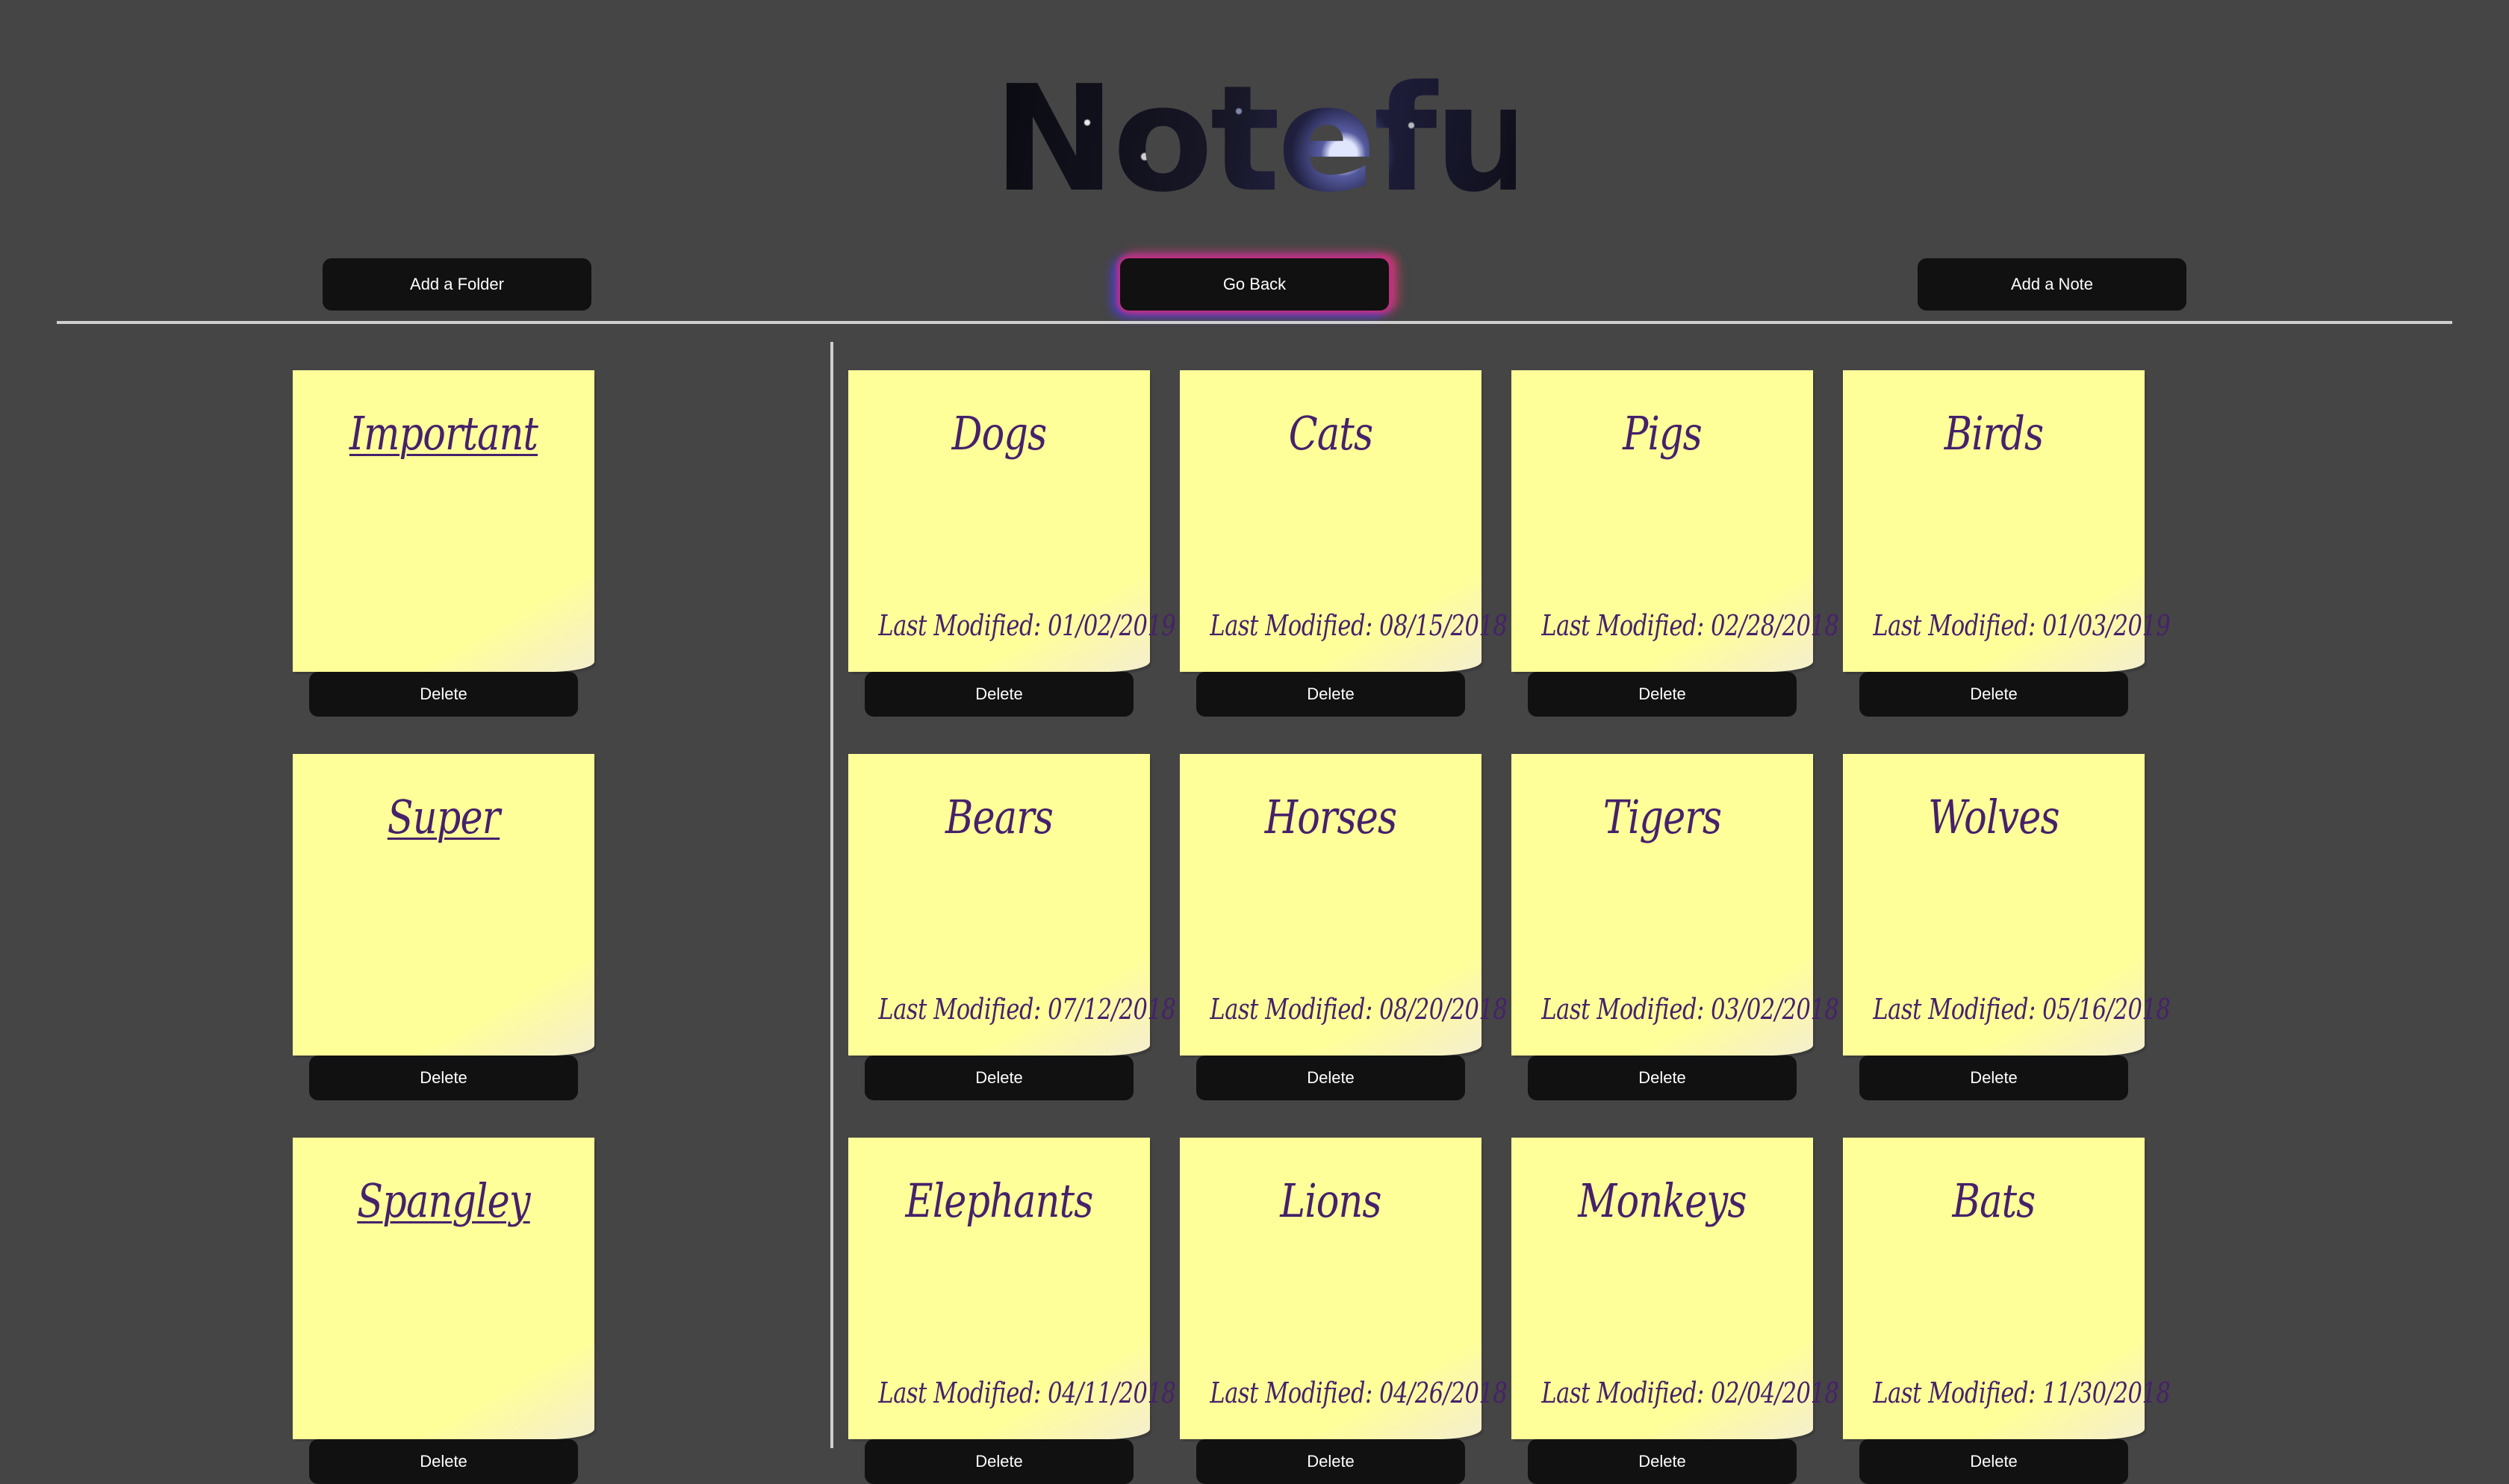 Image resolution: width=2509 pixels, height=1484 pixels. I want to click on note-title: Bats, so click(1993, 1200).